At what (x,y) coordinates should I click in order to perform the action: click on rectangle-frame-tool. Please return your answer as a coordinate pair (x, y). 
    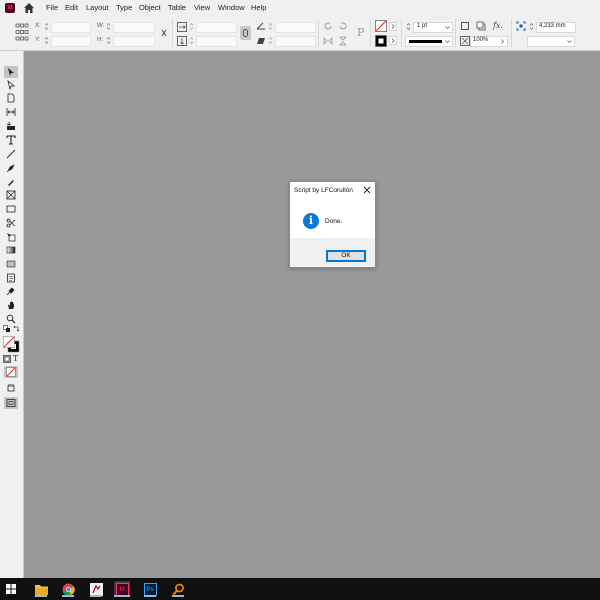
    Looking at the image, I should click on (11, 195).